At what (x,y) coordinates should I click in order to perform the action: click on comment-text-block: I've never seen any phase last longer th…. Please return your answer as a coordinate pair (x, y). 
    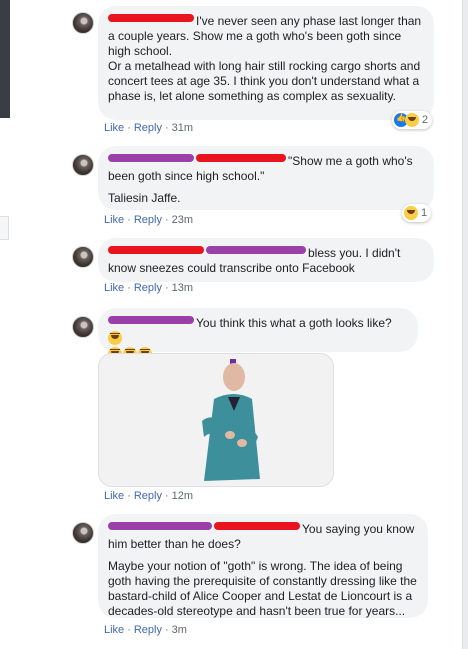
    Looking at the image, I should click on (266, 36).